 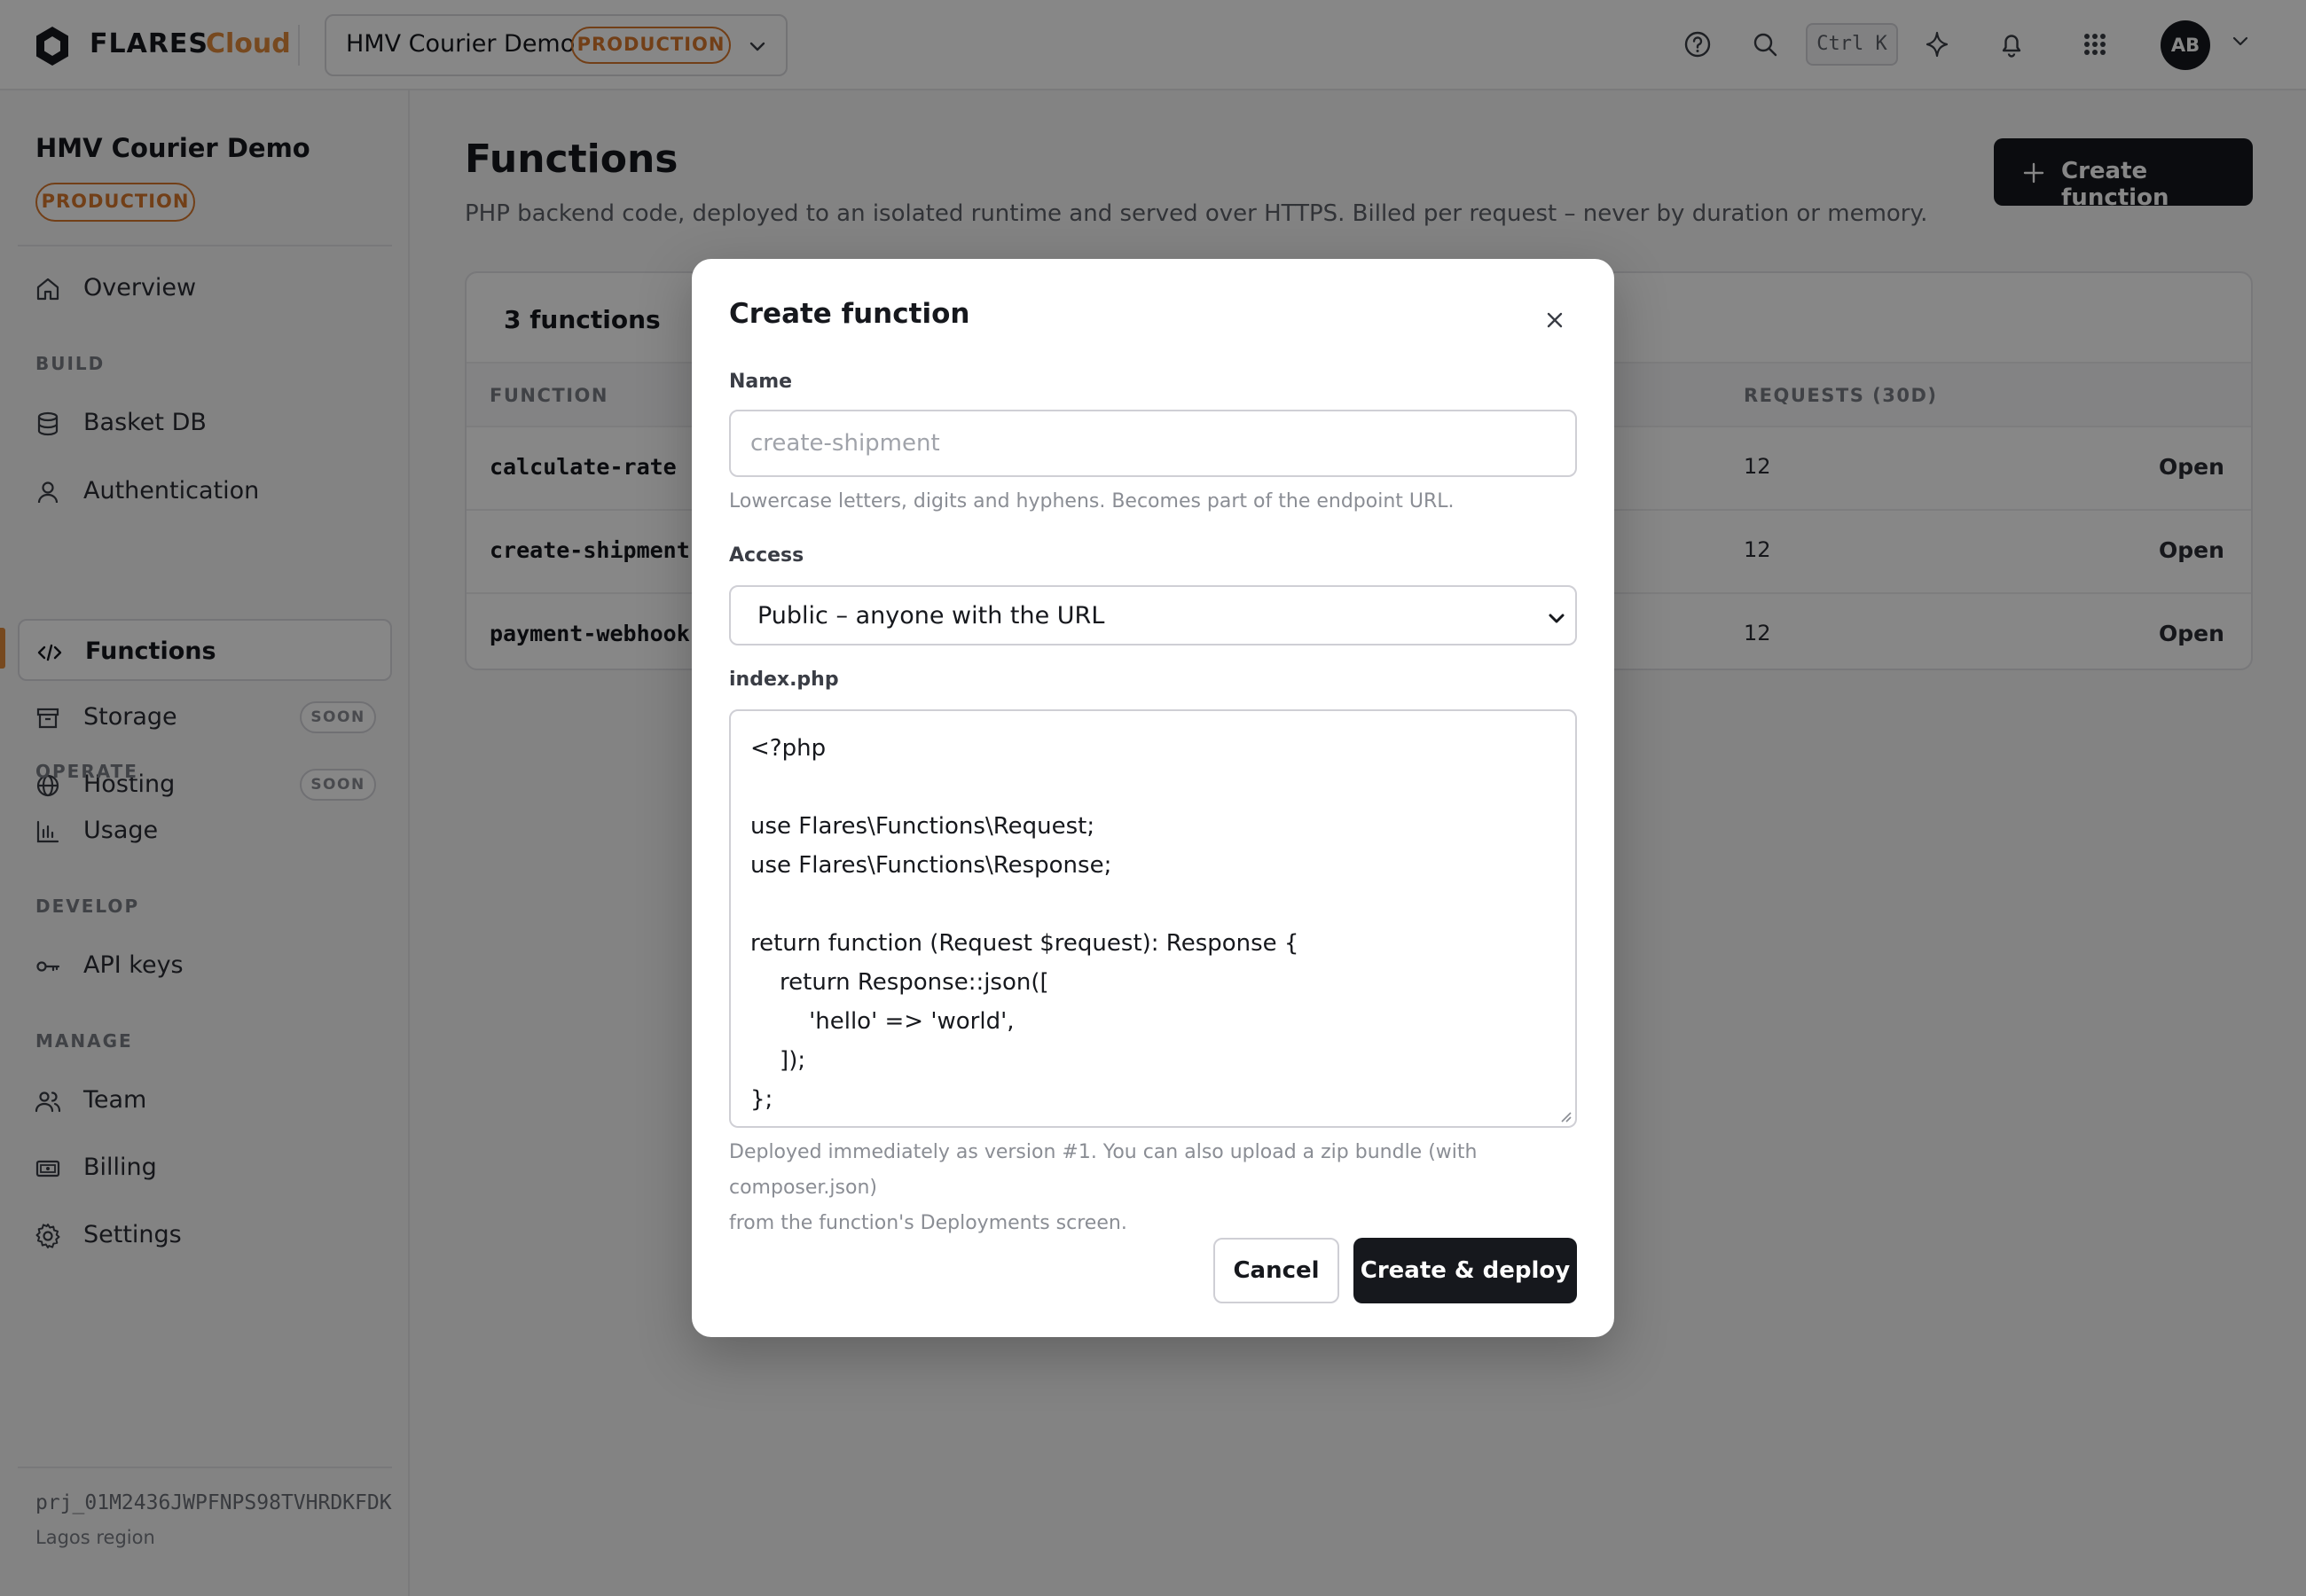 What do you see at coordinates (1276, 1271) in the screenshot?
I see `cancel-button: Cancel` at bounding box center [1276, 1271].